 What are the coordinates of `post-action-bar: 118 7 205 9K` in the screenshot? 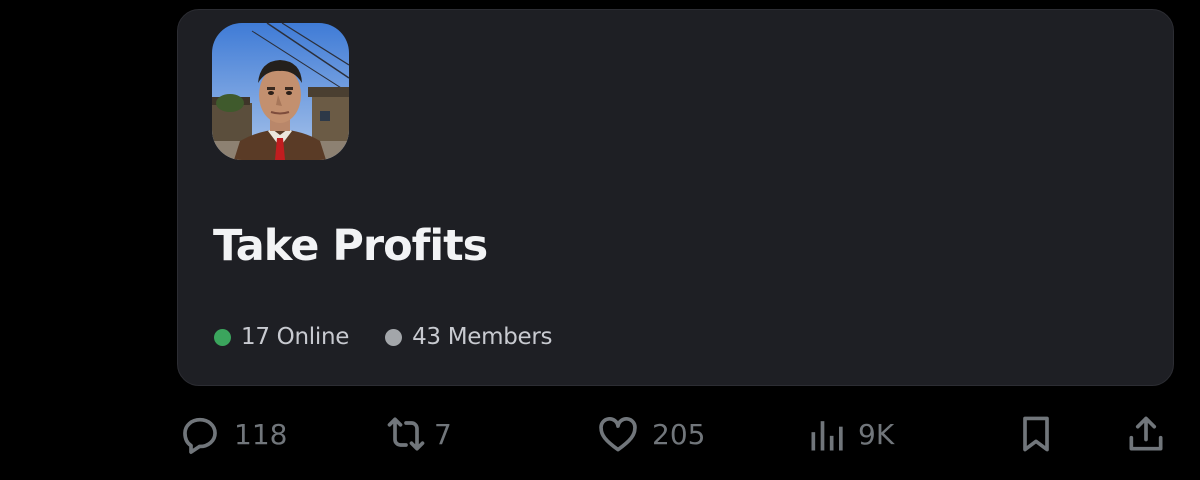 It's located at (600, 434).